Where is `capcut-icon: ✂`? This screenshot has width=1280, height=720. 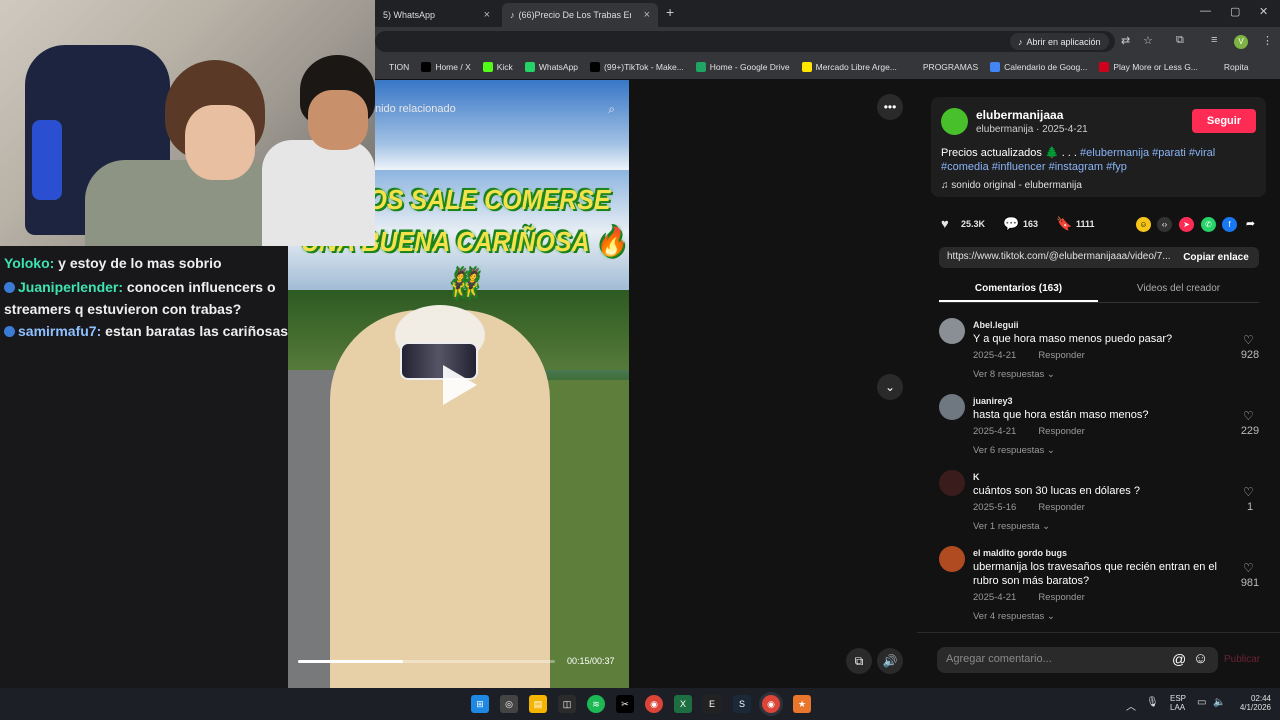
capcut-icon: ✂ is located at coordinates (625, 704).